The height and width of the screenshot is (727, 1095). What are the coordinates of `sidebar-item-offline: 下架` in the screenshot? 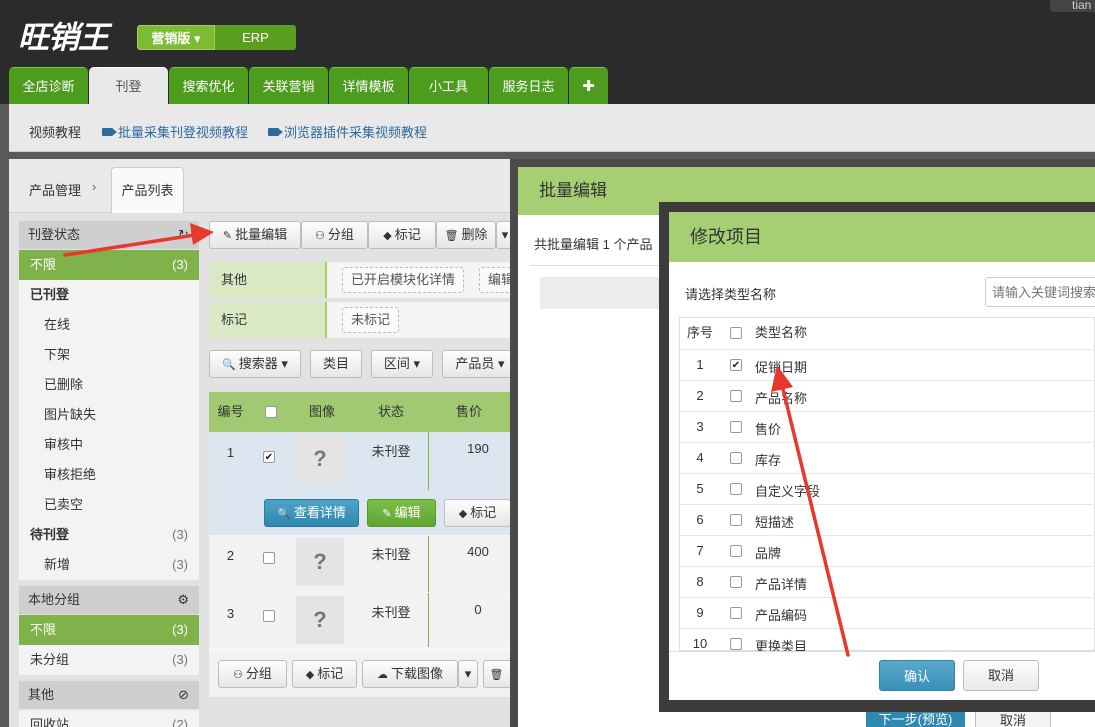 It's located at (109, 355).